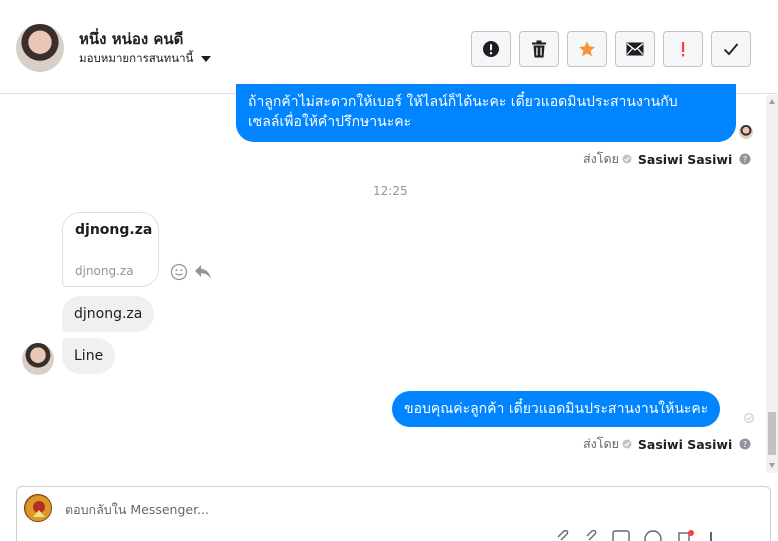  I want to click on message-timestamp: 12:25, so click(390, 191).